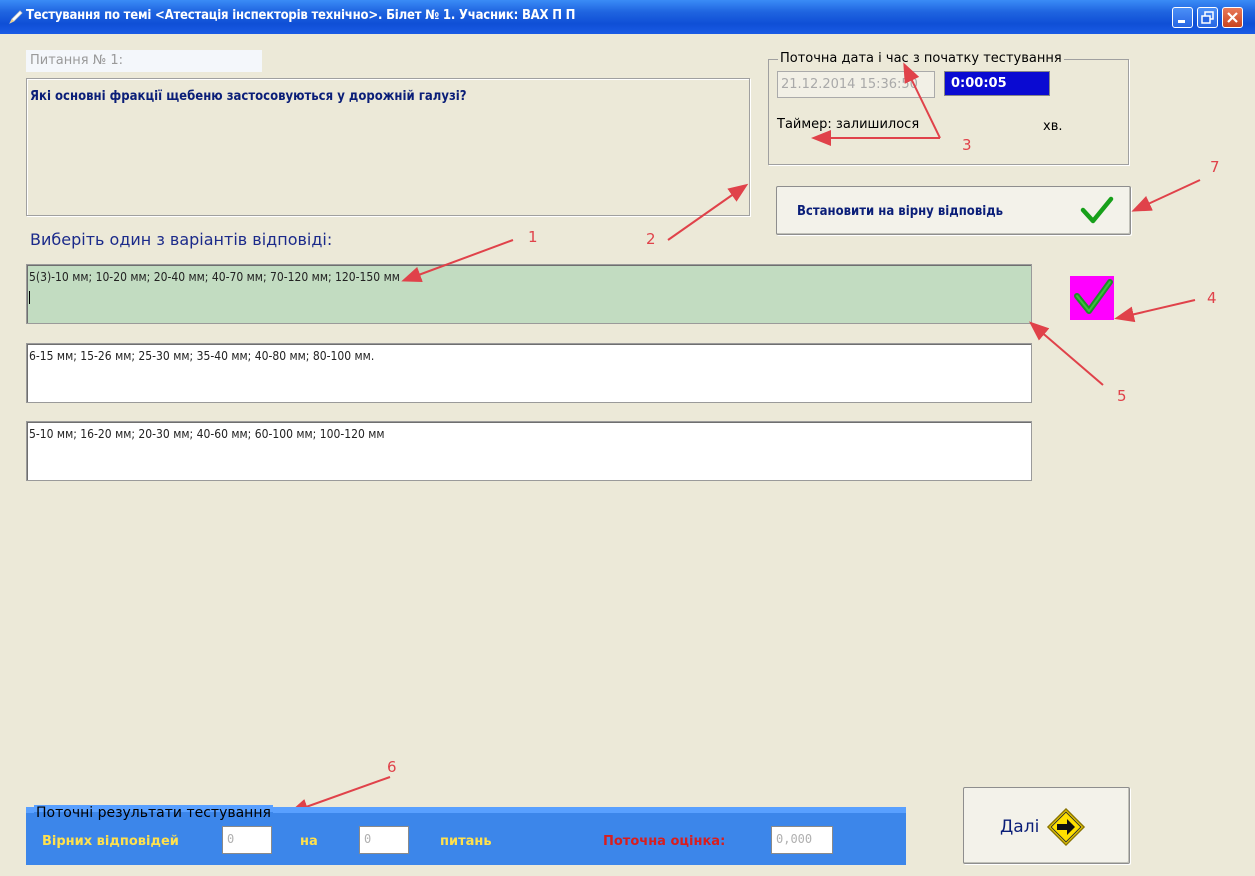 The width and height of the screenshot is (1255, 876). What do you see at coordinates (384, 840) in the screenshot?
I see `total-questions-field: 0` at bounding box center [384, 840].